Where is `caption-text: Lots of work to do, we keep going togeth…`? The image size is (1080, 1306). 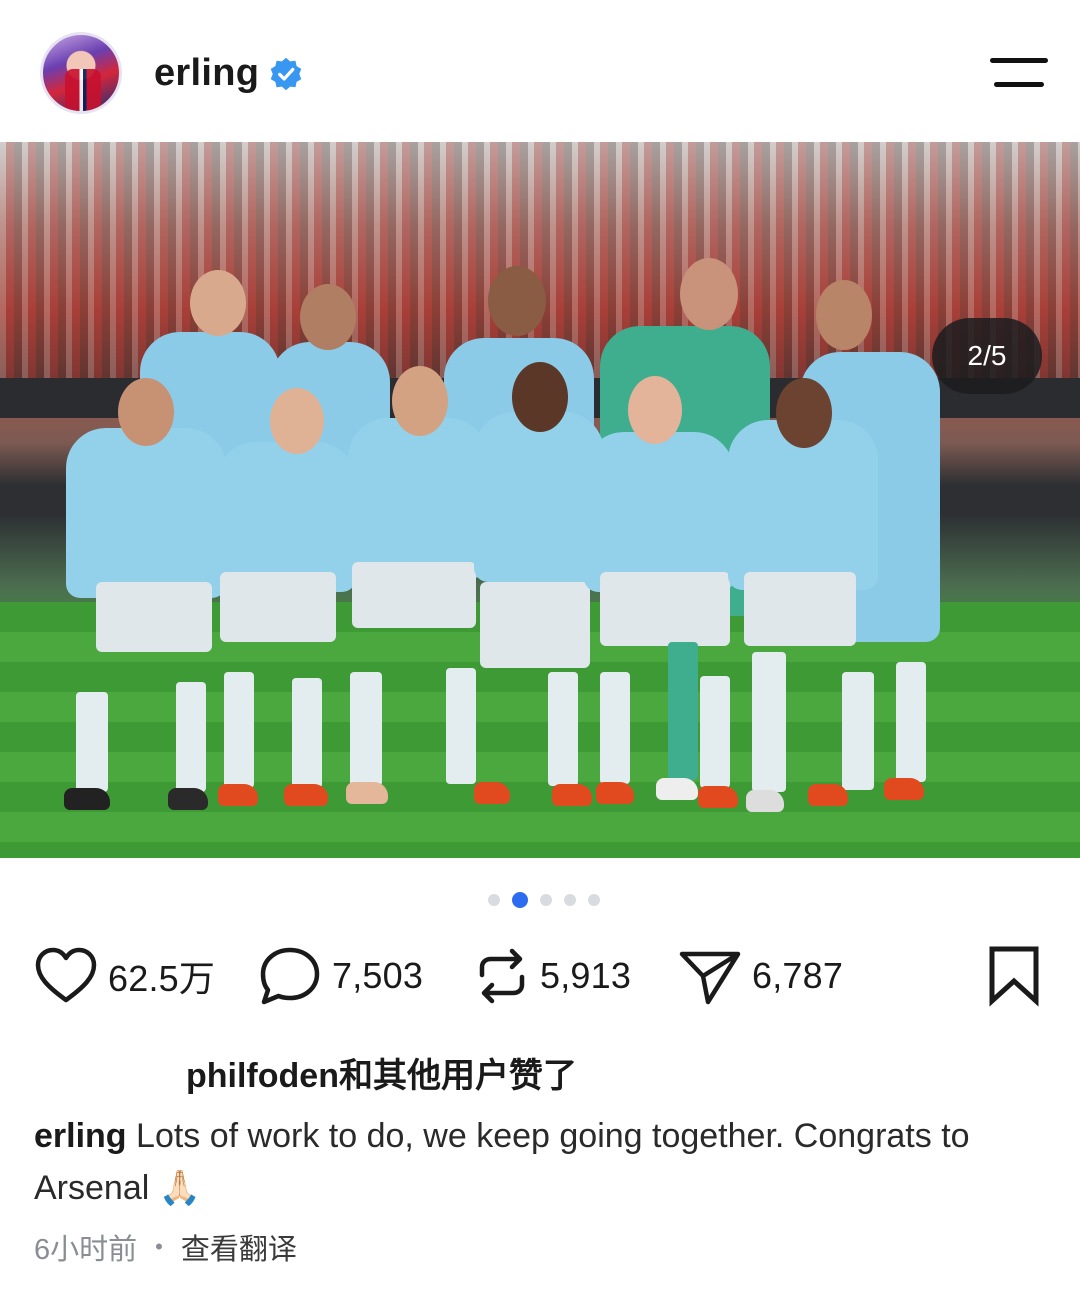
caption-text: Lots of work to do, we keep going togeth… is located at coordinates (502, 1162).